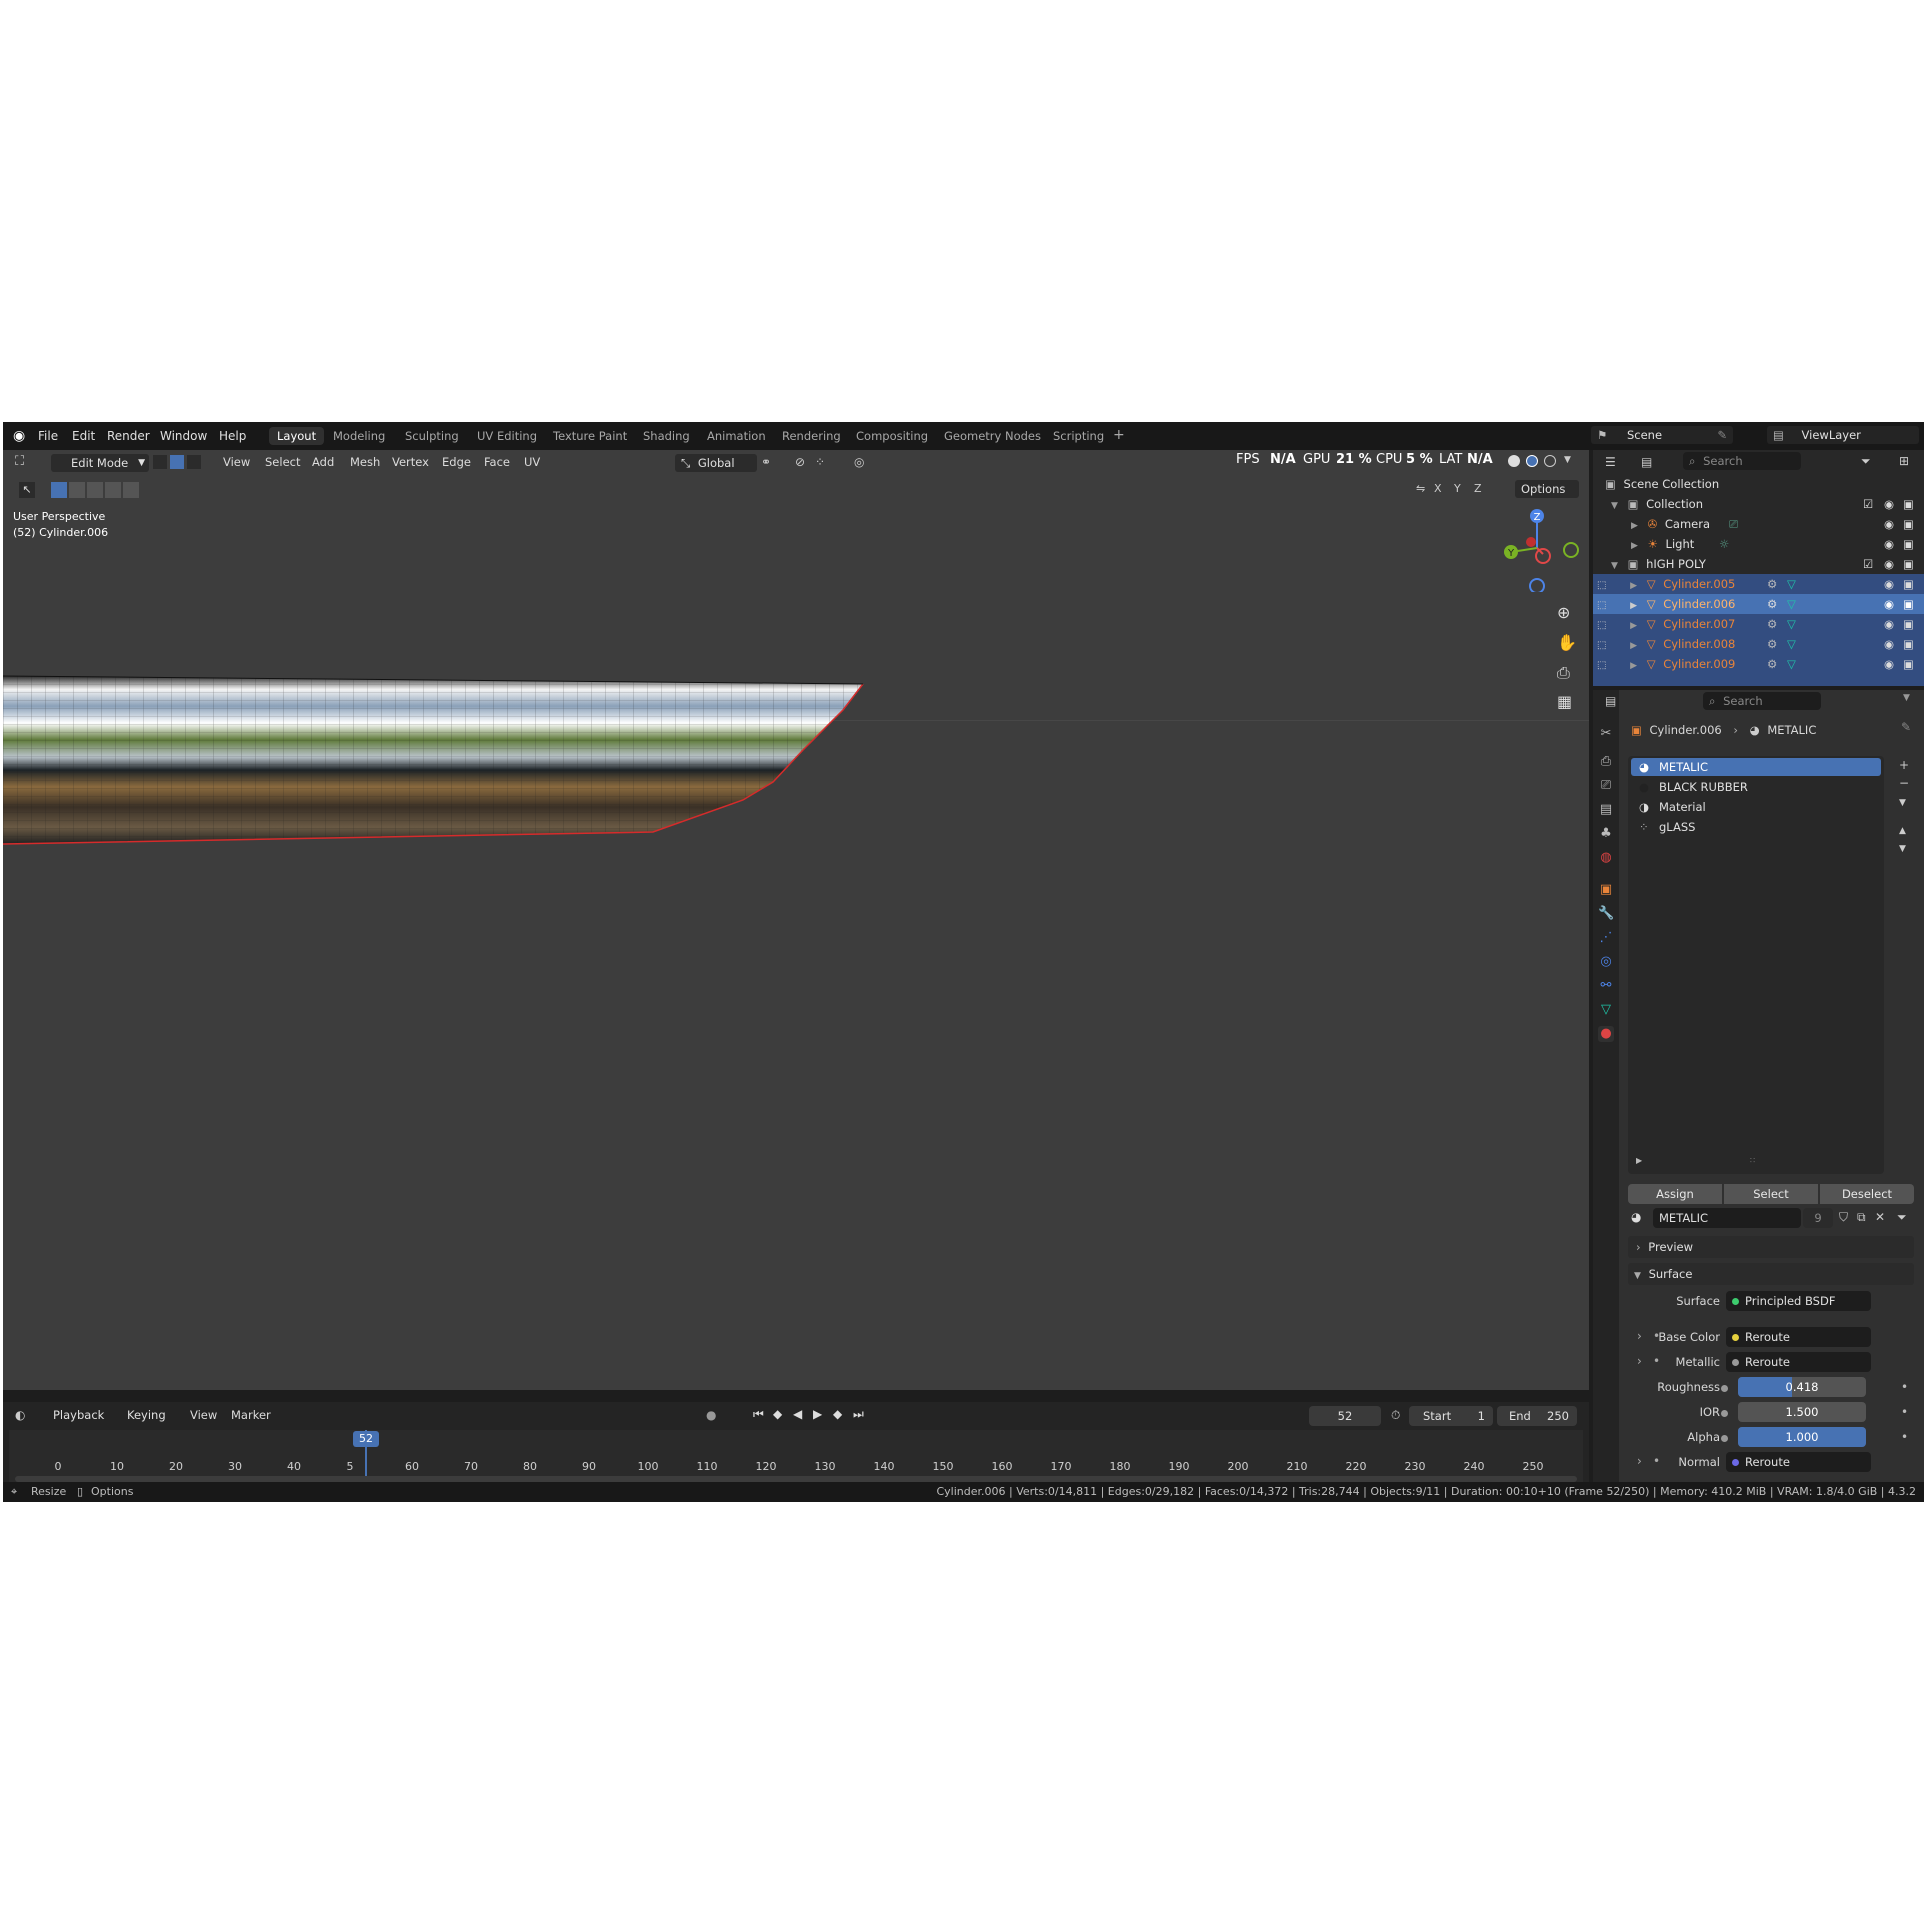 Image resolution: width=1926 pixels, height=1926 pixels. What do you see at coordinates (1606, 890) in the screenshot?
I see `object-tab-icon: ▣` at bounding box center [1606, 890].